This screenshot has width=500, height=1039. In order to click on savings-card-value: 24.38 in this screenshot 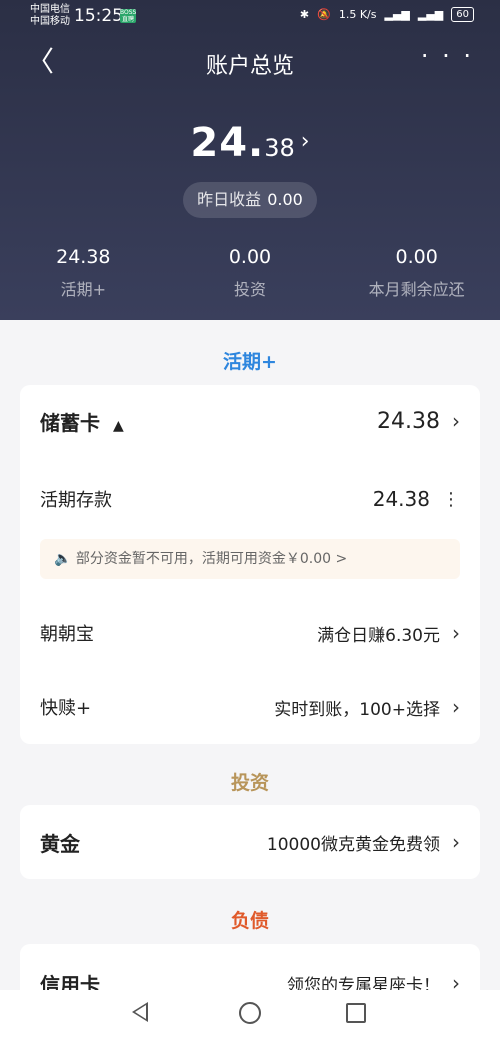, I will do `click(408, 421)`.